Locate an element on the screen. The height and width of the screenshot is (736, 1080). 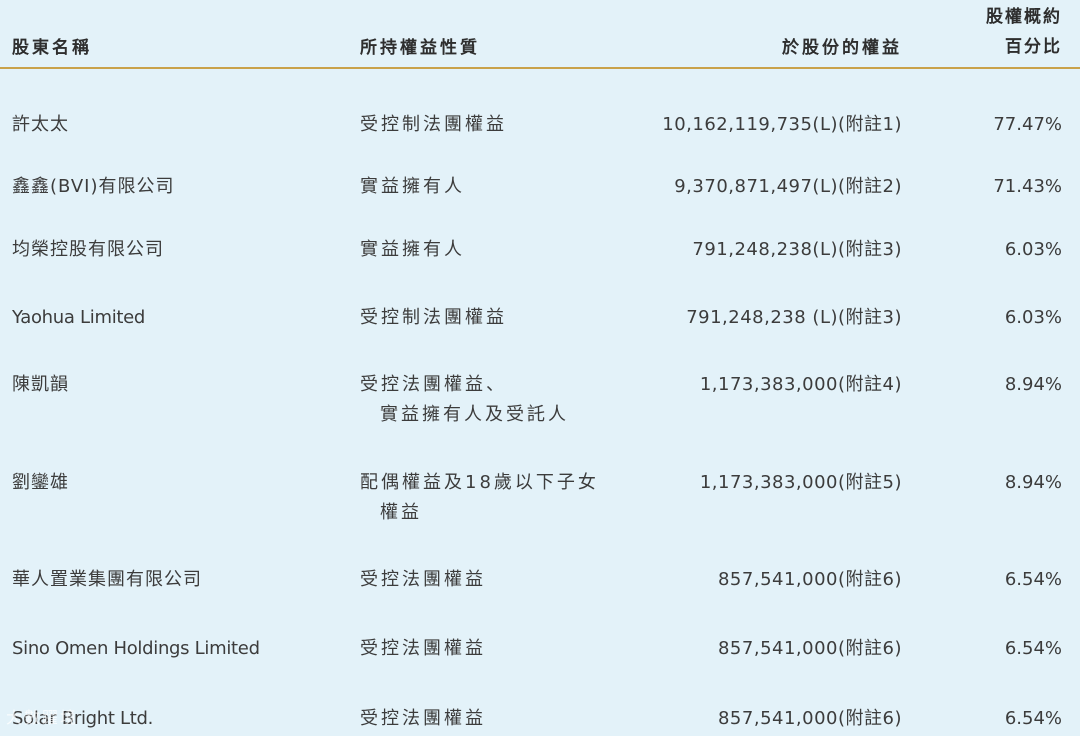
interest-in-shares: 791,248,238 (L)(附註3) is located at coordinates (794, 317).